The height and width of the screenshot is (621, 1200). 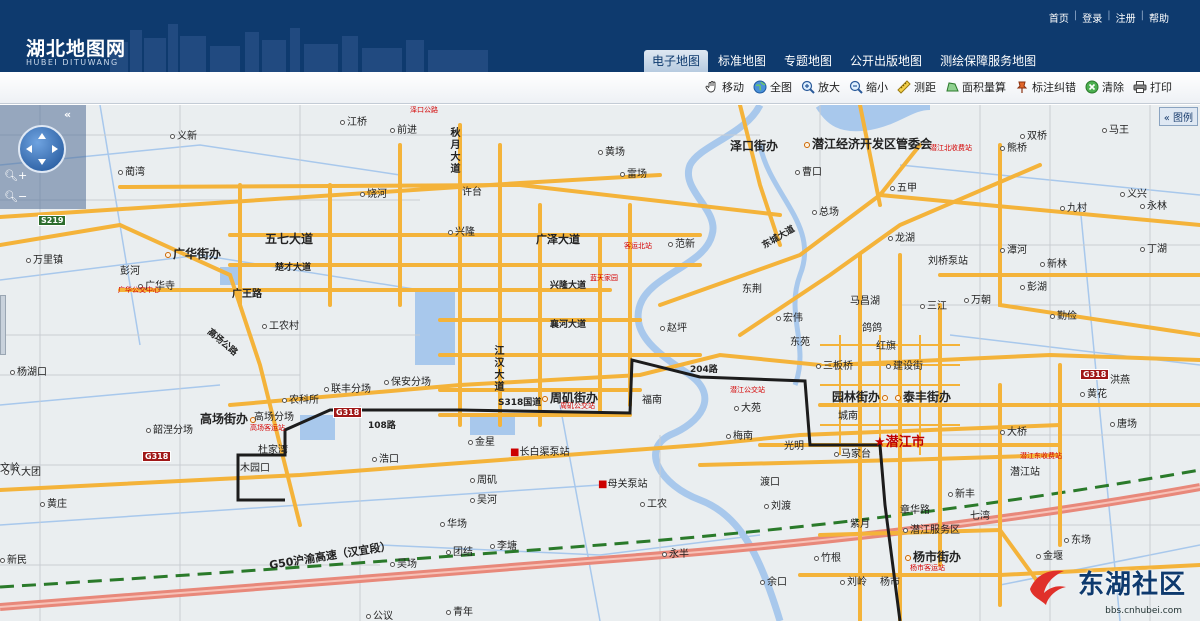 What do you see at coordinates (274, 415) in the screenshot?
I see `place-label: 高场分场` at bounding box center [274, 415].